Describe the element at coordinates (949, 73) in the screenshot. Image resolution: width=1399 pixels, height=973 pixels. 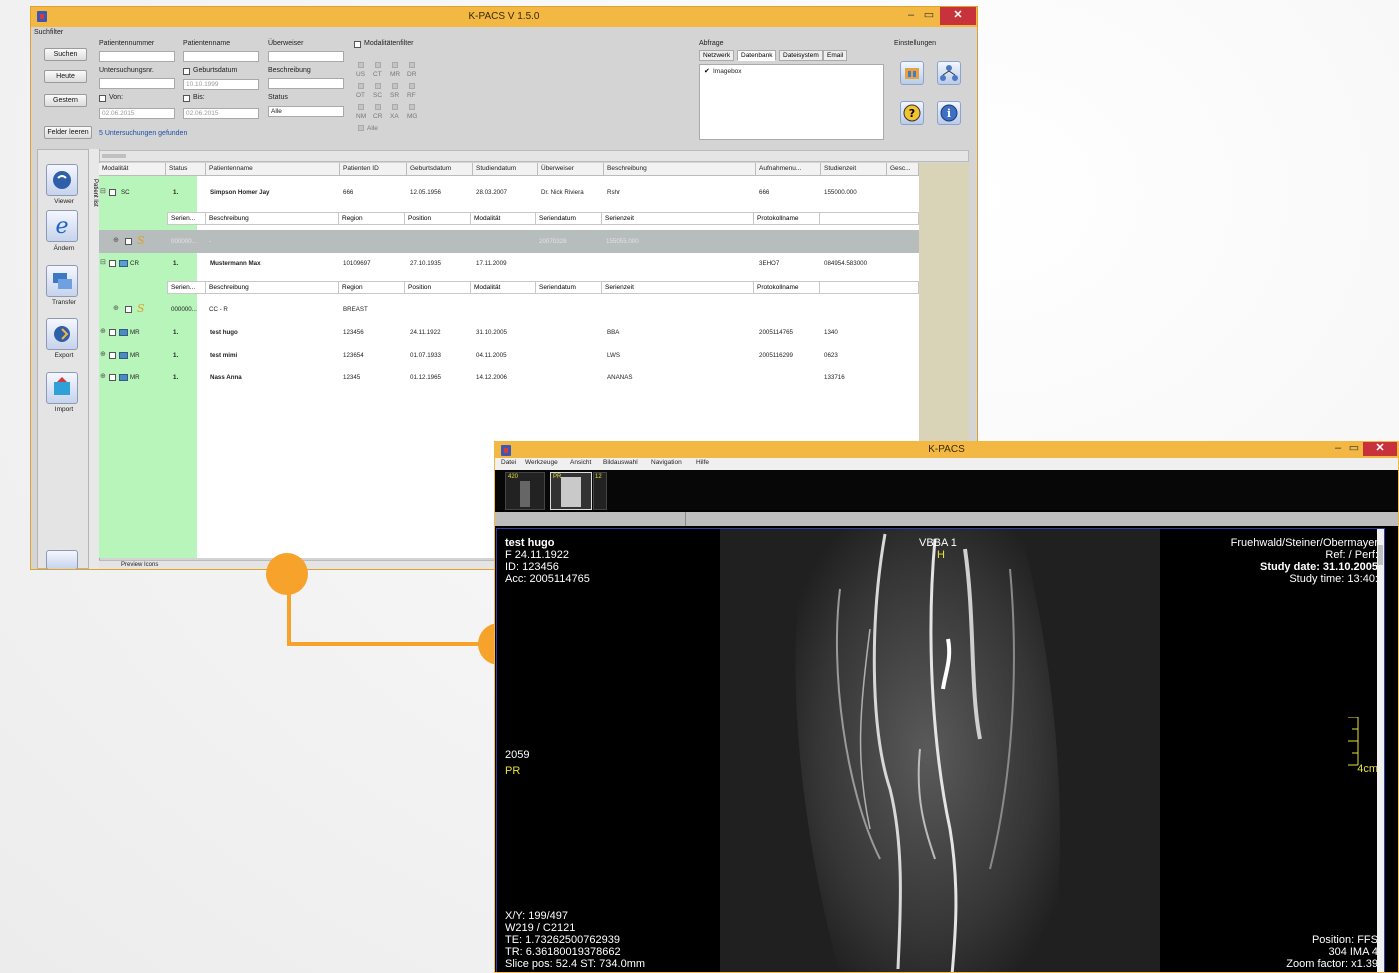
I see `settings-network-icon` at that location.